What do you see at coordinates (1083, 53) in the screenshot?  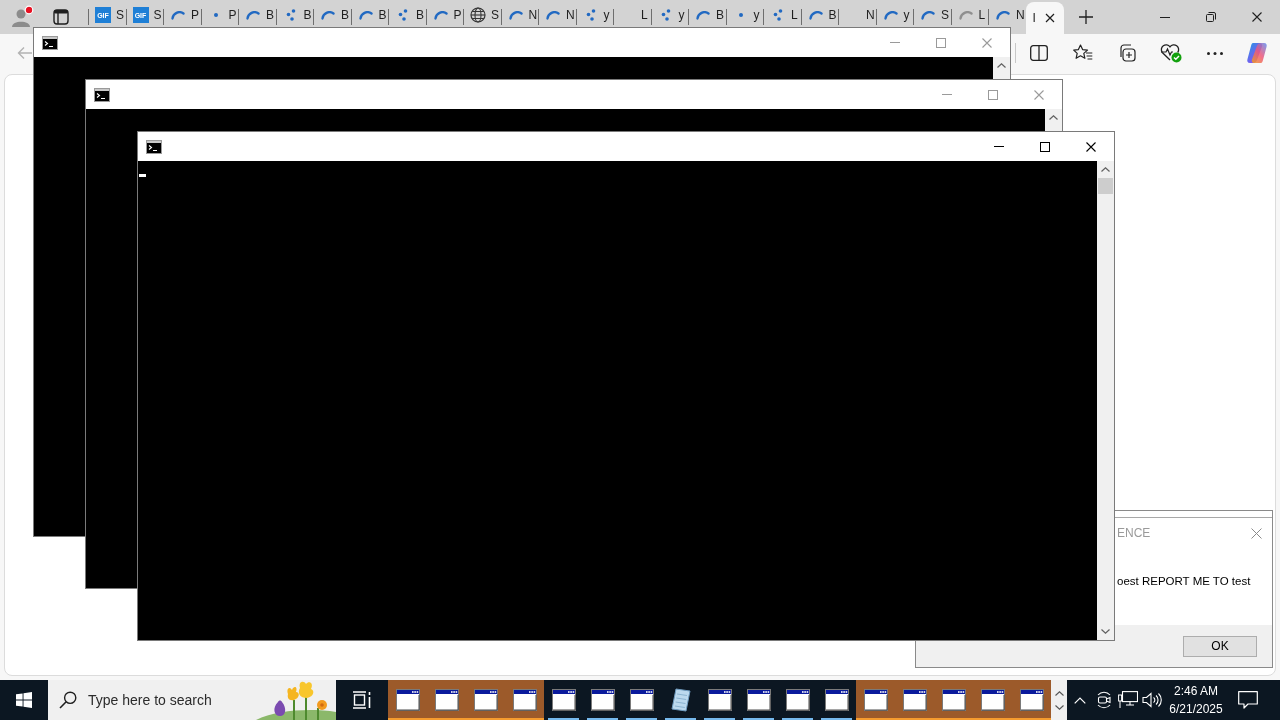 I see `star-list-icon` at bounding box center [1083, 53].